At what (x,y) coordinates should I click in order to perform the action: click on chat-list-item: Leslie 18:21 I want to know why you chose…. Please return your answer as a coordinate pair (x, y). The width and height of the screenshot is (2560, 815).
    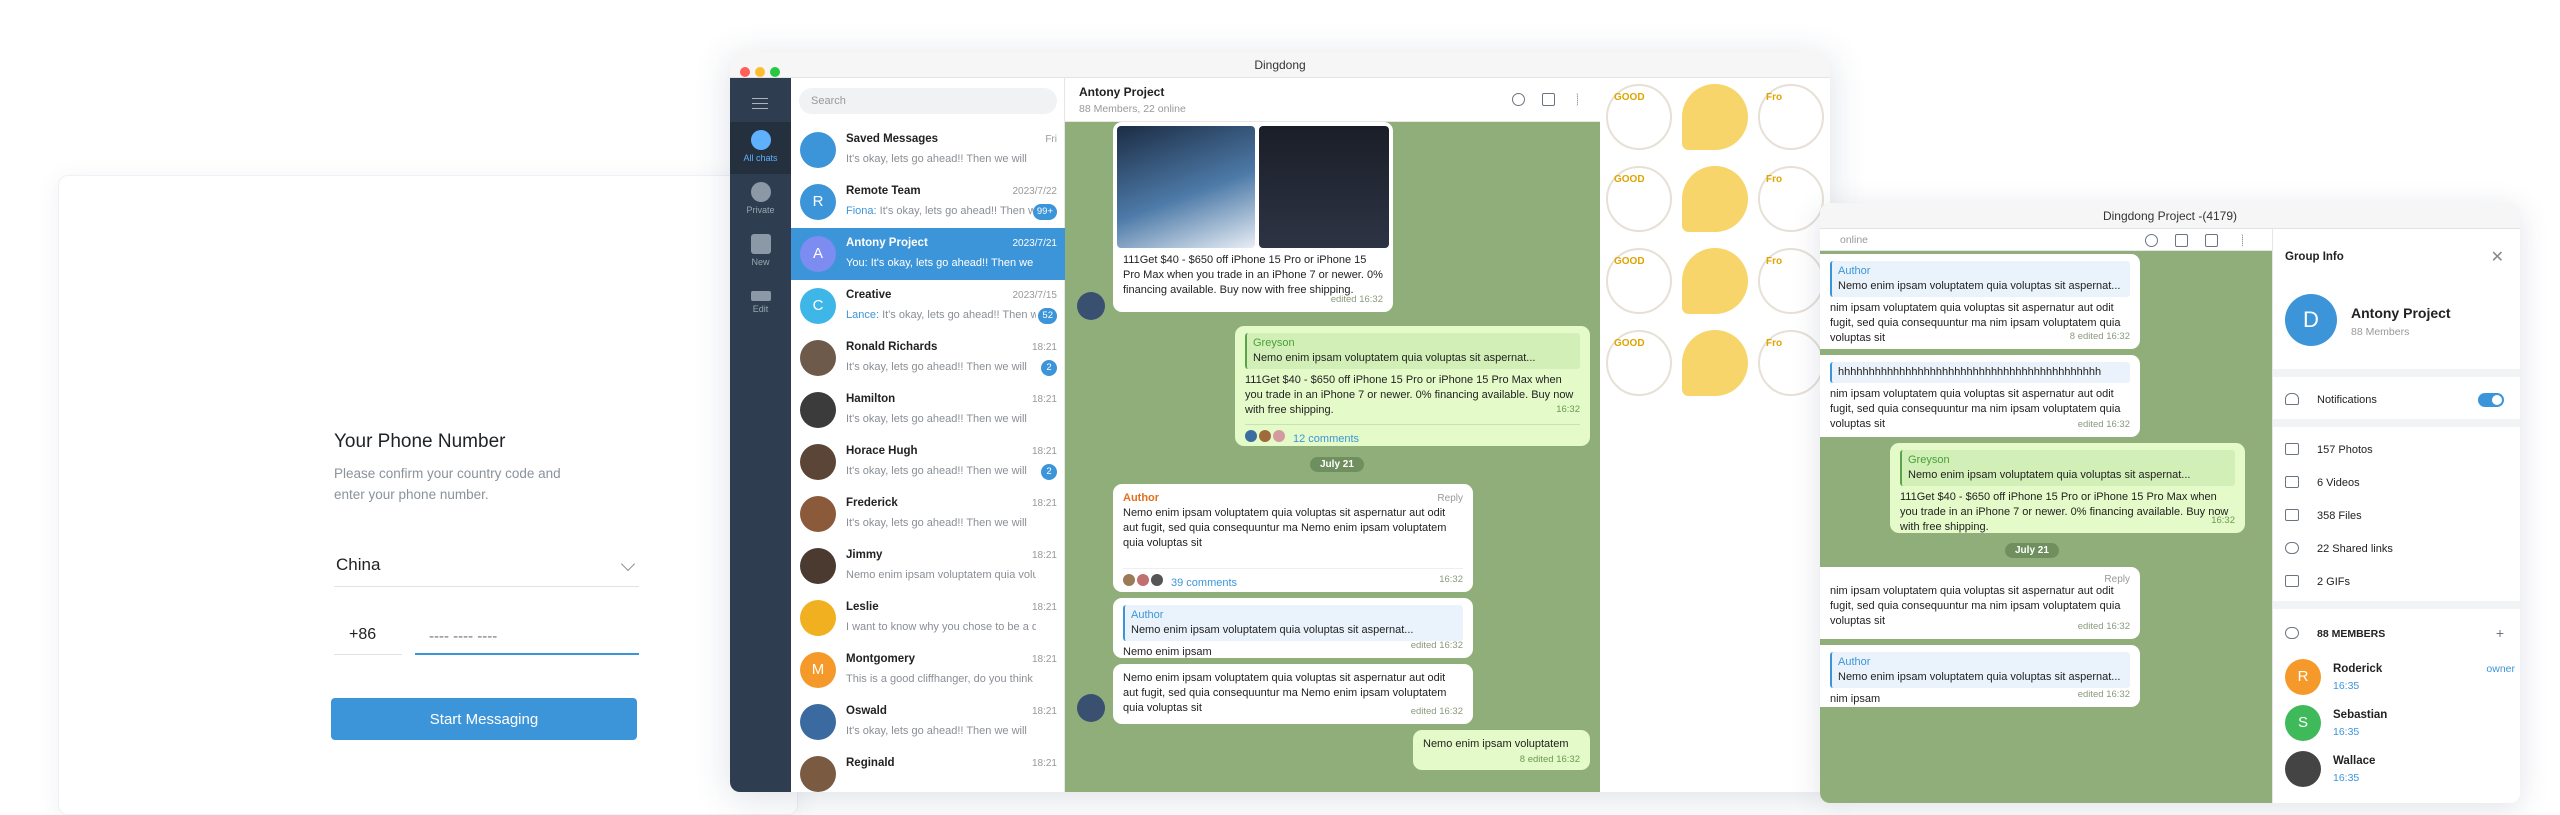
    Looking at the image, I should click on (928, 618).